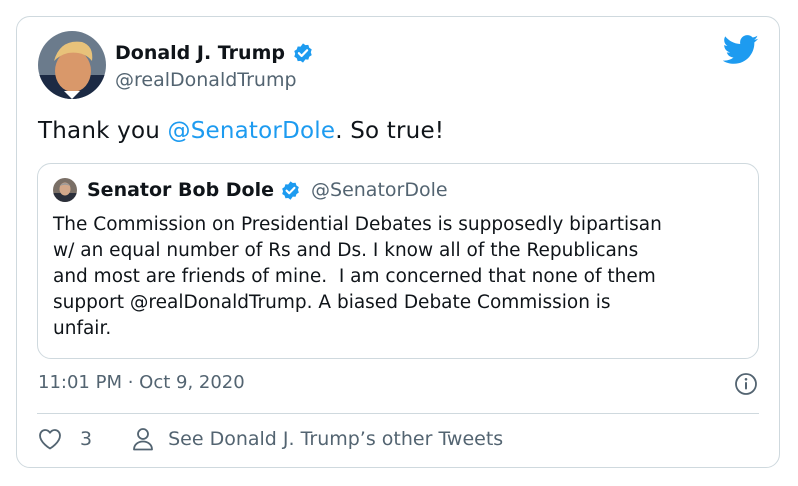  I want to click on author-avatar, so click(72, 65).